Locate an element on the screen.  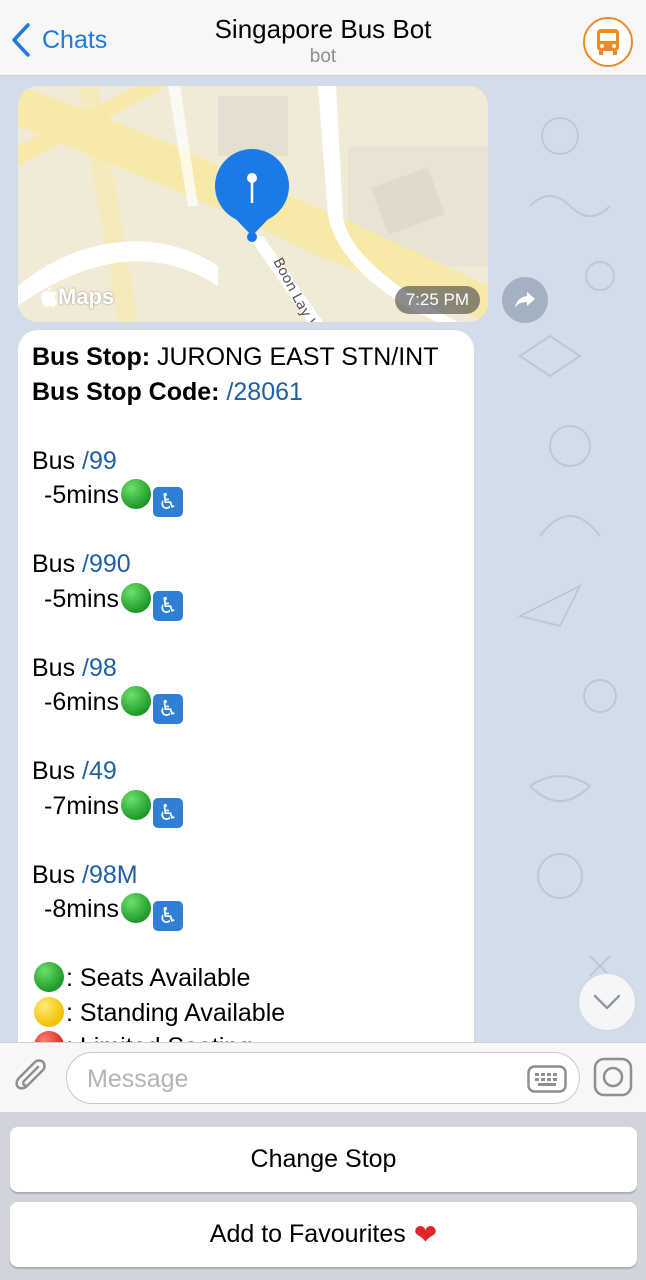
change-stop-label: Change Stop is located at coordinates (323, 1159).